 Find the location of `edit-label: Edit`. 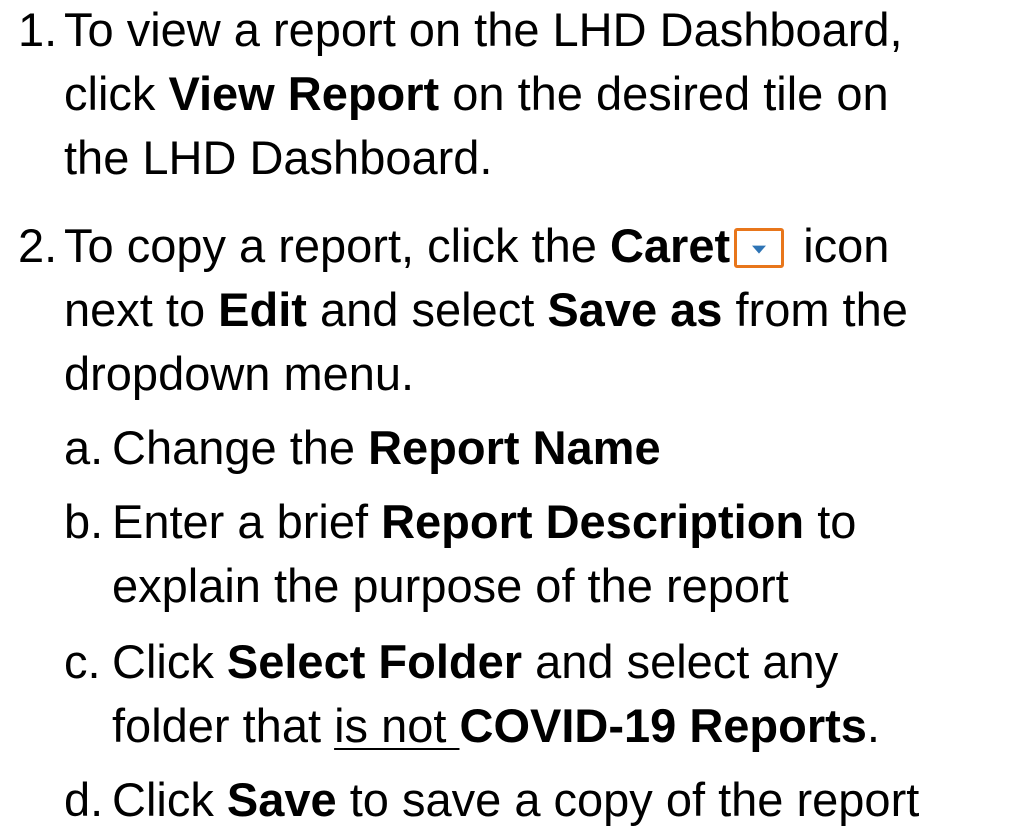

edit-label: Edit is located at coordinates (262, 309).